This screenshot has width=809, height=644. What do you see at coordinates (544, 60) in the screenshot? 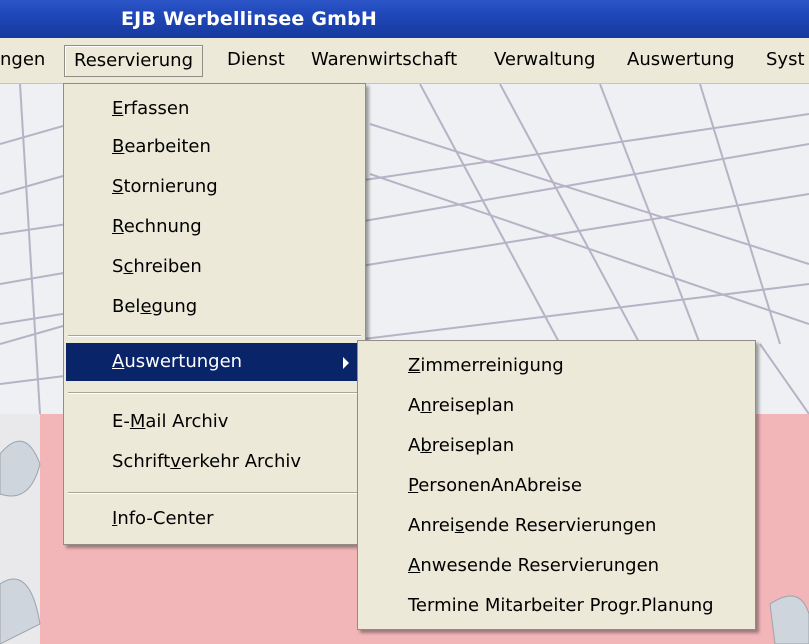
I see `menu-verwaltung: Verwaltung` at bounding box center [544, 60].